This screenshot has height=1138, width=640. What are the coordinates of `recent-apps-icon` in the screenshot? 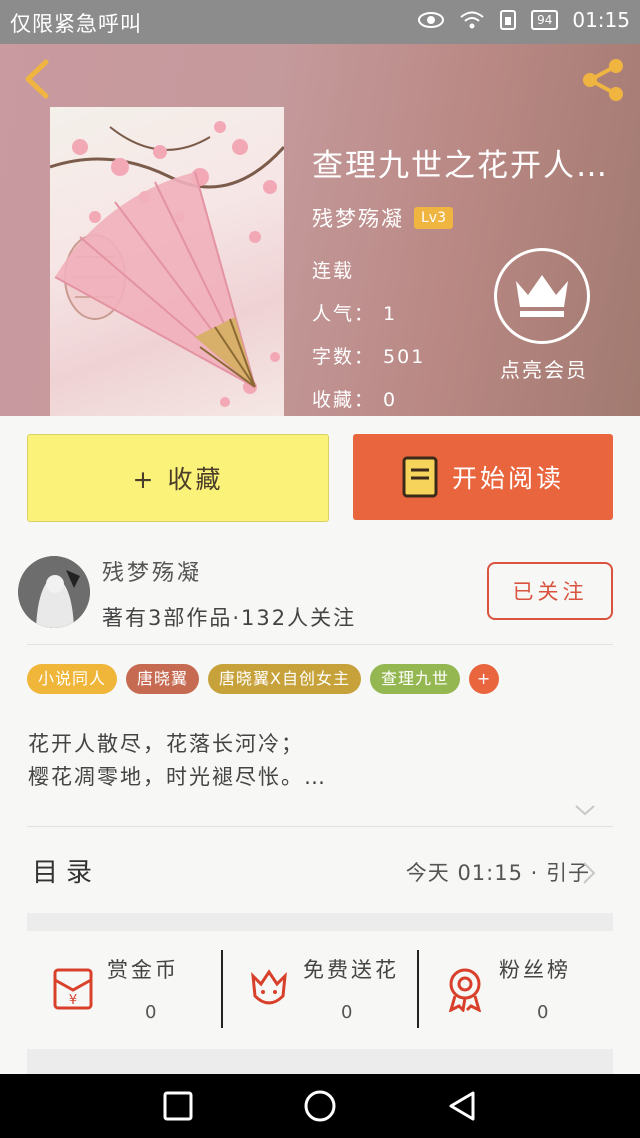 It's located at (178, 1106).